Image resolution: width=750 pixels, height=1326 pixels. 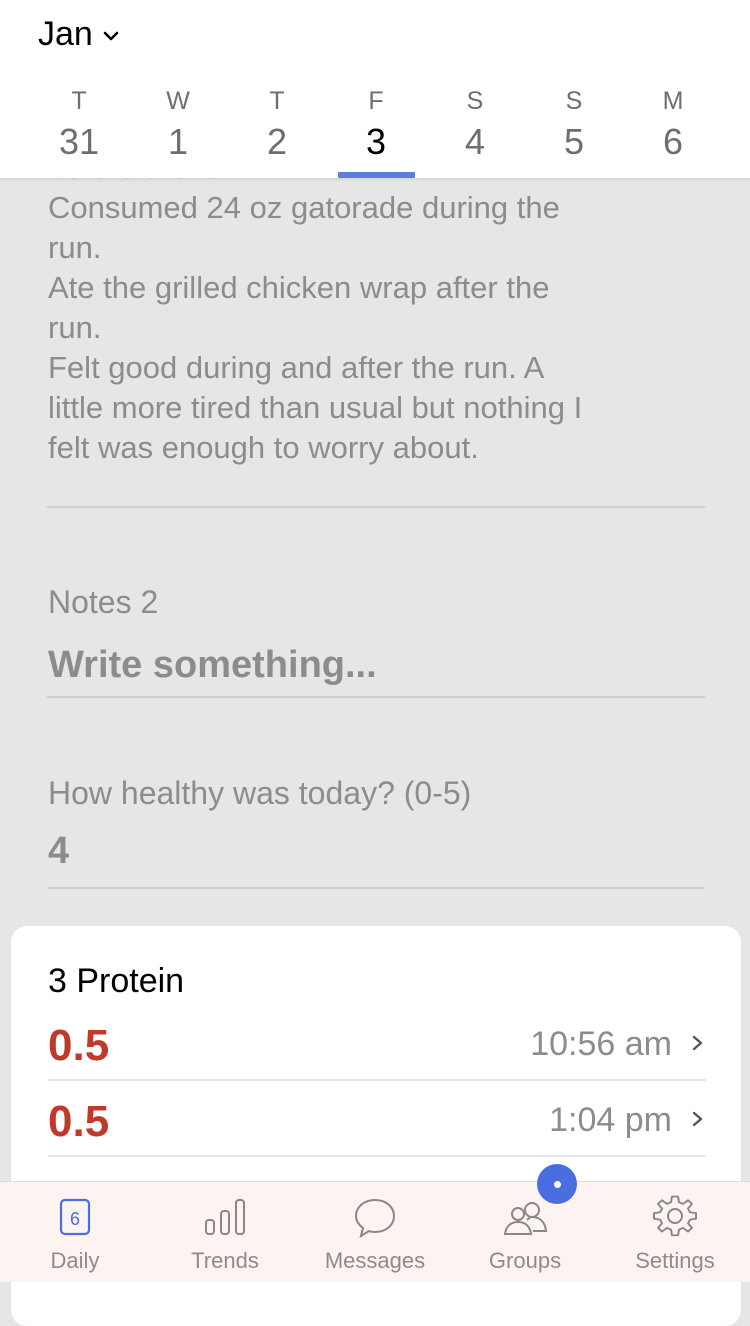 I want to click on day-number: 5, so click(x=574, y=141).